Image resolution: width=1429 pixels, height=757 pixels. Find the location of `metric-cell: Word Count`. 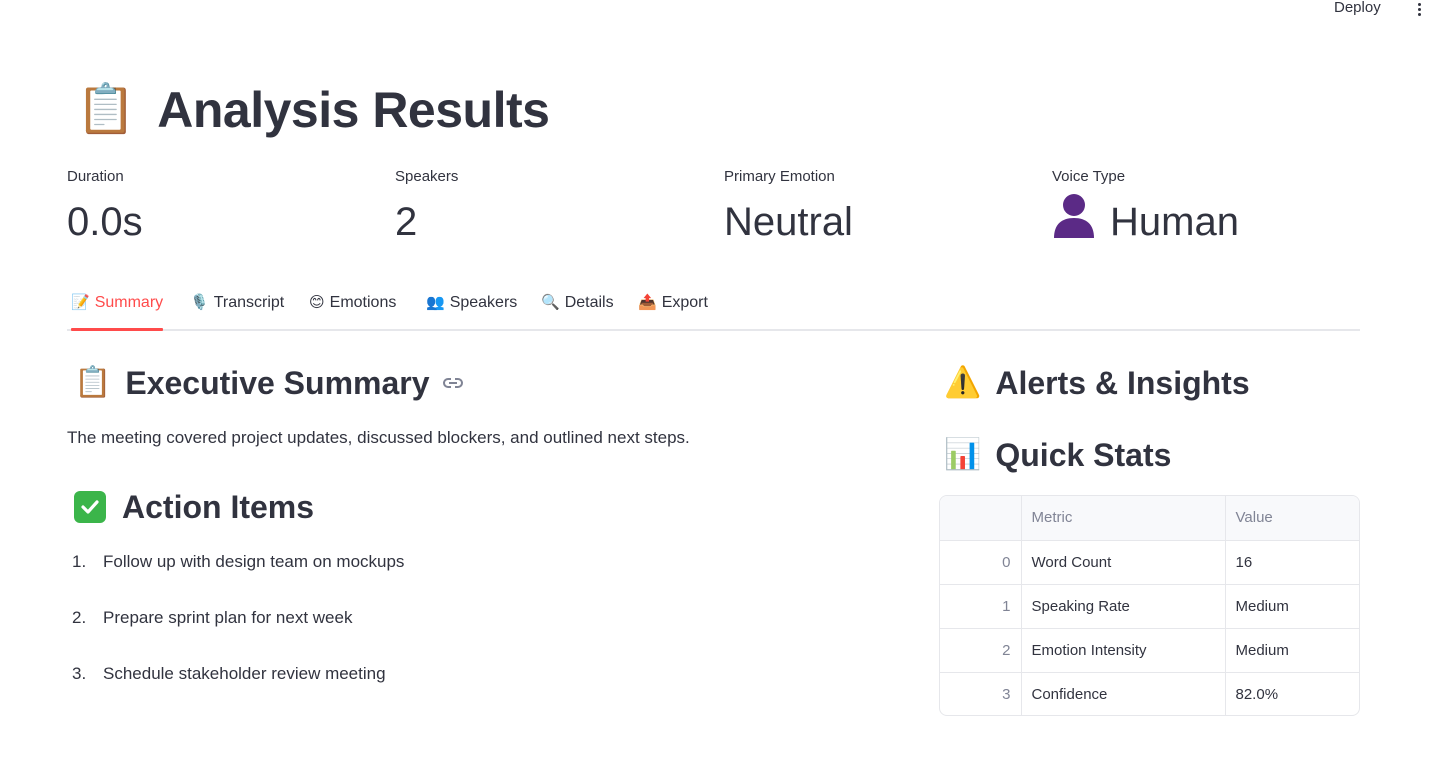

metric-cell: Word Count is located at coordinates (1123, 562).